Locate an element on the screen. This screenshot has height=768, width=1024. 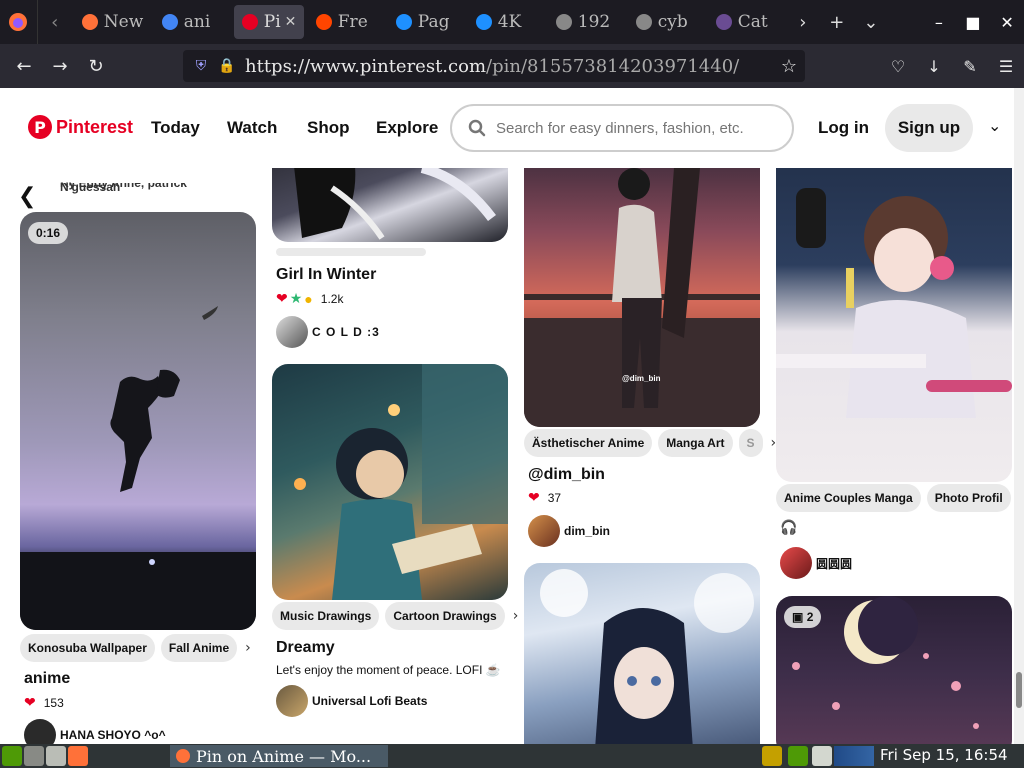
extensions-icon: ✎ is located at coordinates (970, 66).